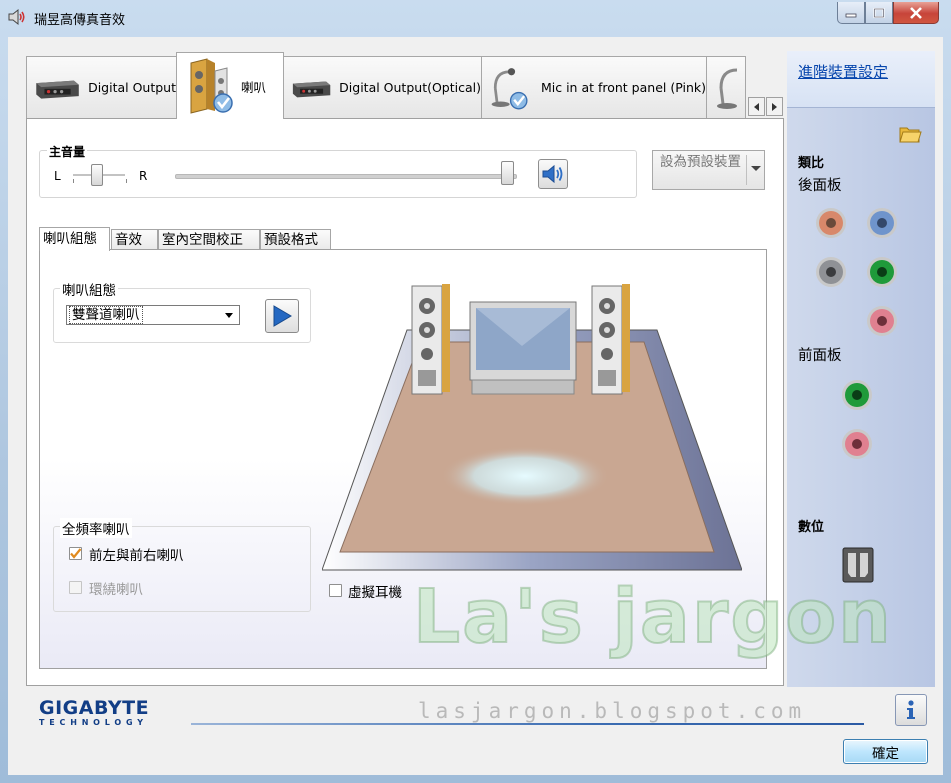 This screenshot has height=783, width=951. I want to click on rear-jack-gray-icon, so click(831, 272).